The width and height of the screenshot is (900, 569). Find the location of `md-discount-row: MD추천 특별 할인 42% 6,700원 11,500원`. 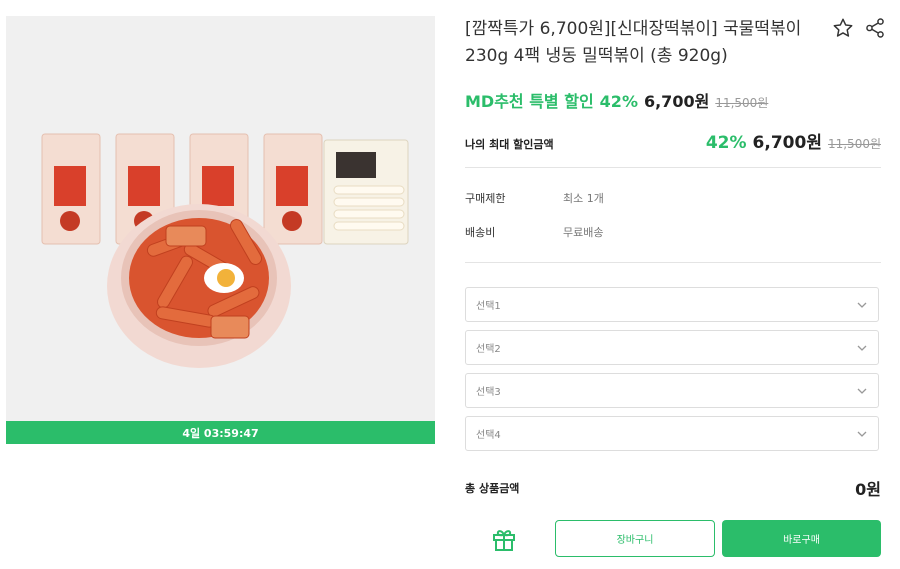

md-discount-row: MD추천 특별 할인 42% 6,700원 11,500원 is located at coordinates (616, 100).